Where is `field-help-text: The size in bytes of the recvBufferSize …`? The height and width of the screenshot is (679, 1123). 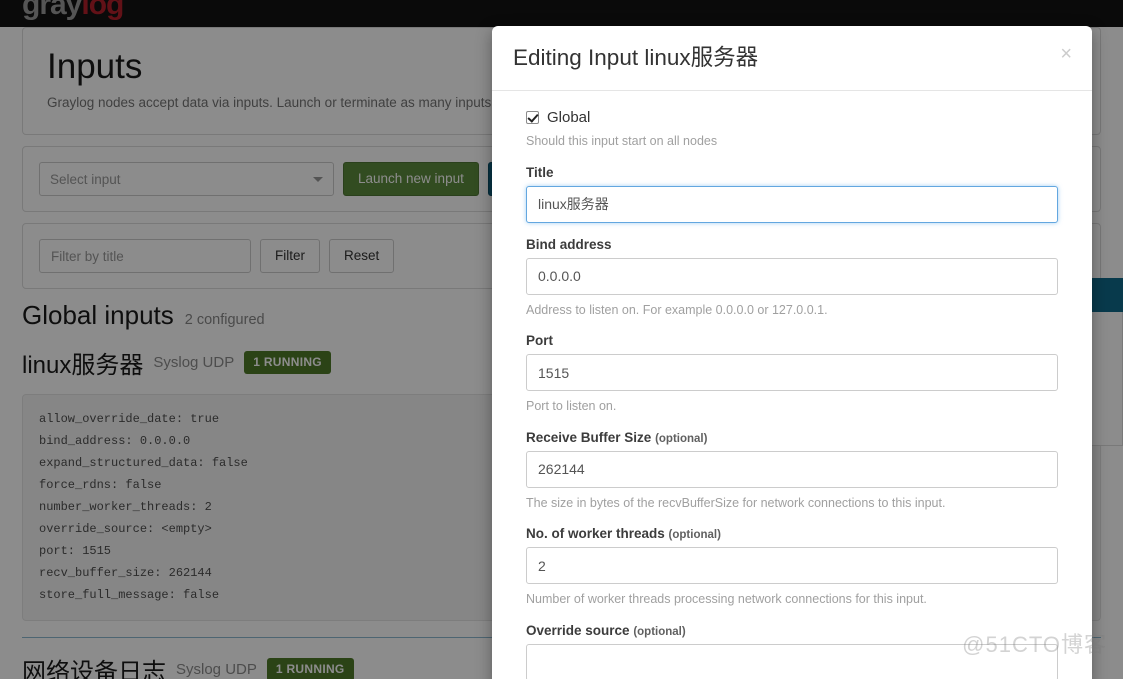 field-help-text: The size in bytes of the recvBufferSize … is located at coordinates (736, 502).